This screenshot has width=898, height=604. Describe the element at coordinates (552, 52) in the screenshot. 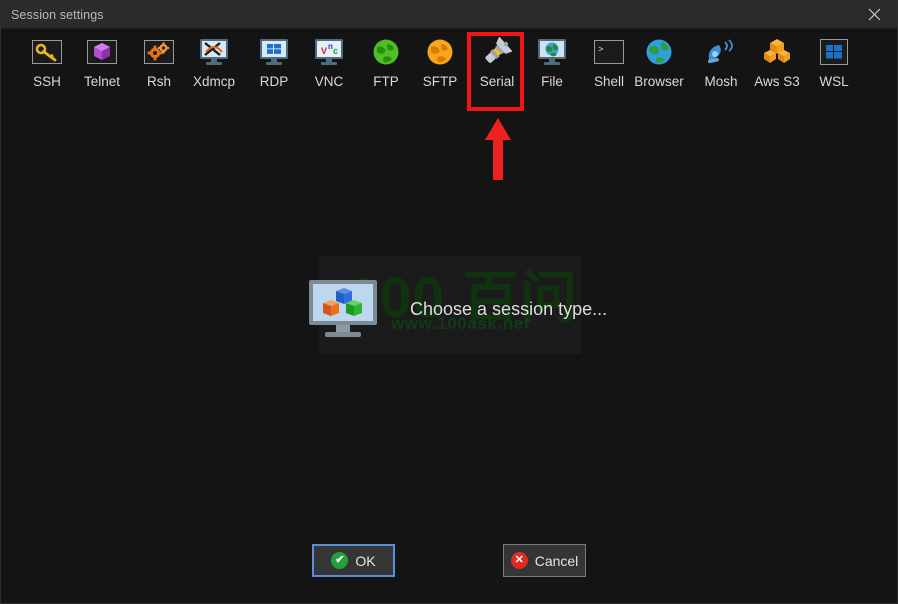

I see `file-globe-monitor-icon` at that location.